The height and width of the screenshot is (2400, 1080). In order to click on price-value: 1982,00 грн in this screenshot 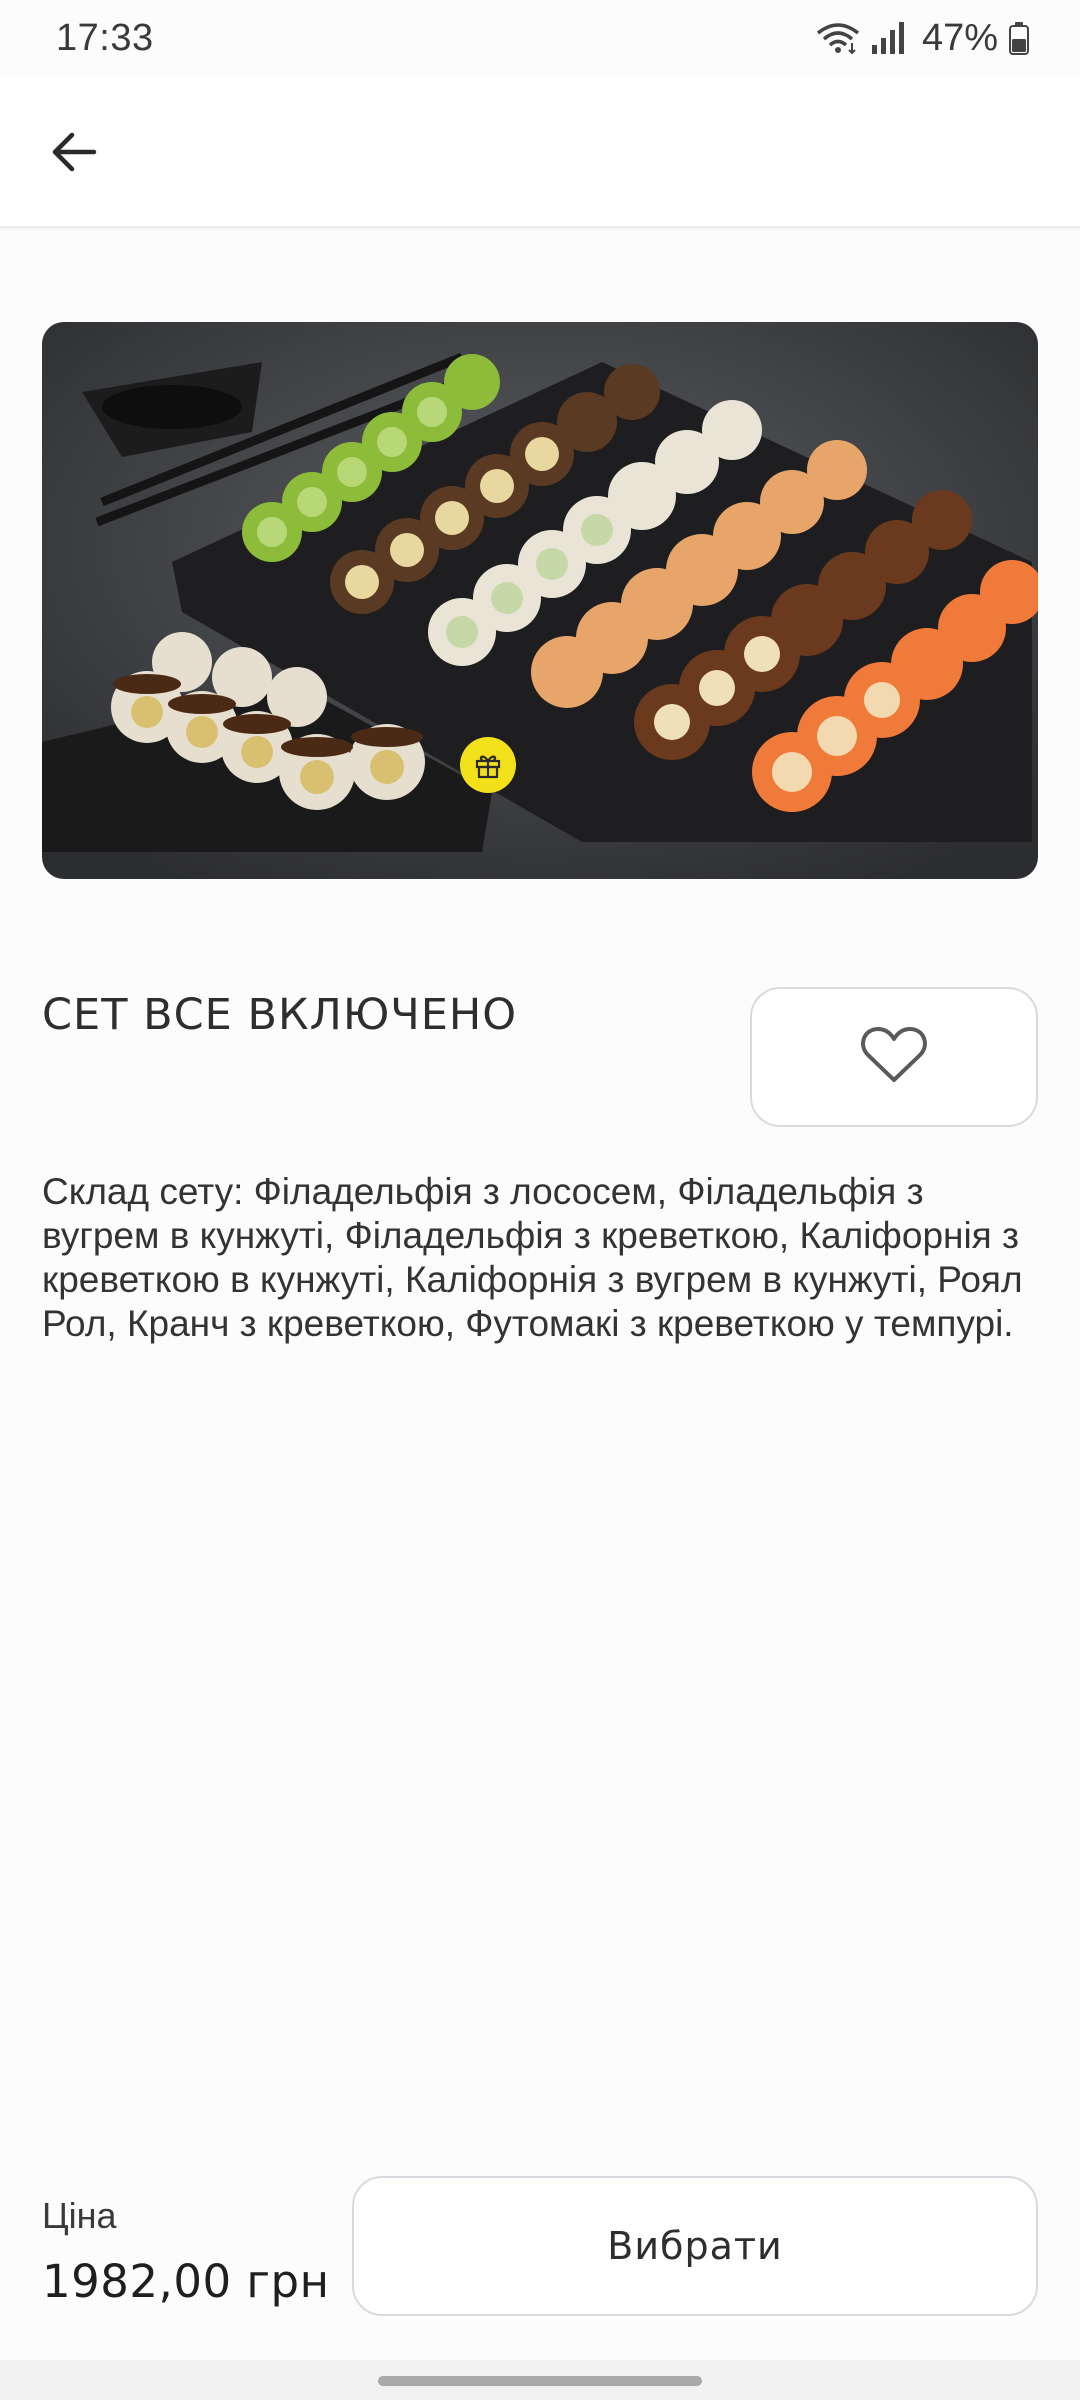, I will do `click(186, 2281)`.